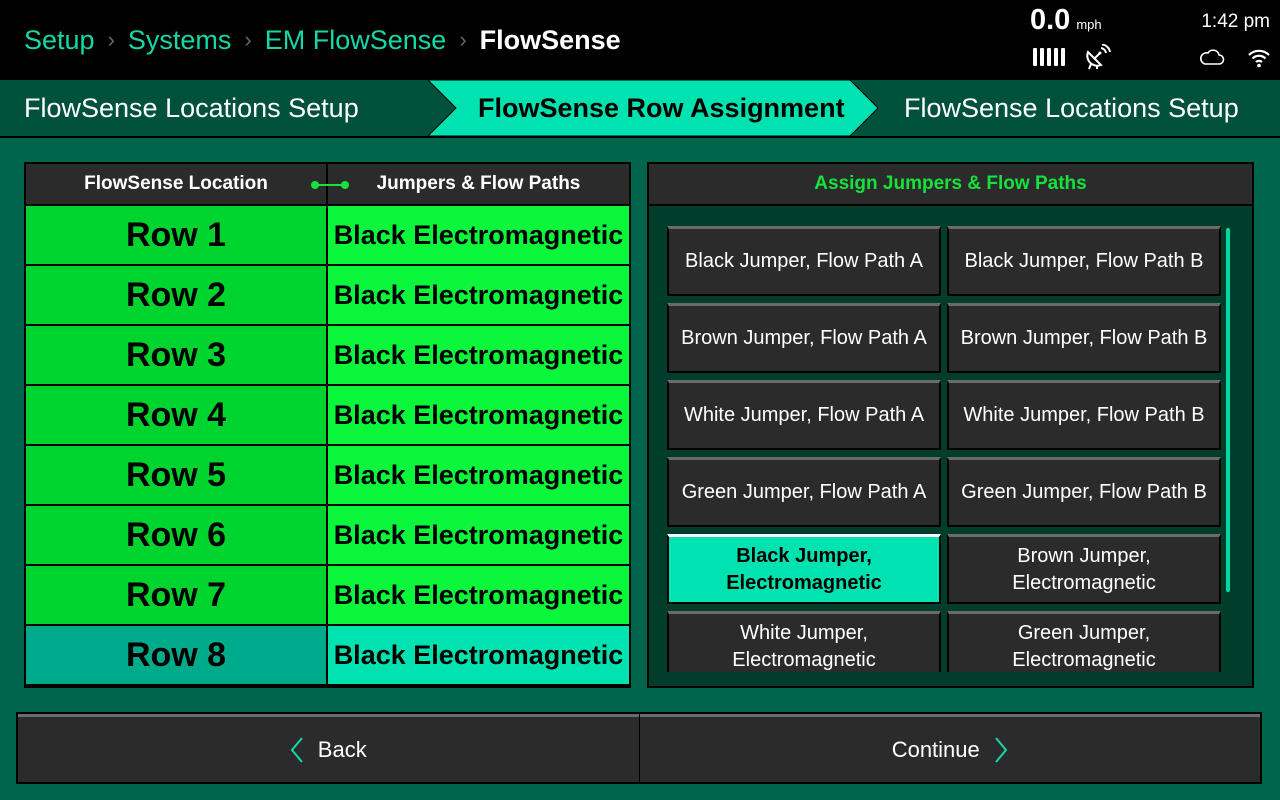 The width and height of the screenshot is (1280, 800). I want to click on speed-readout: 0.0 mph, so click(1066, 20).